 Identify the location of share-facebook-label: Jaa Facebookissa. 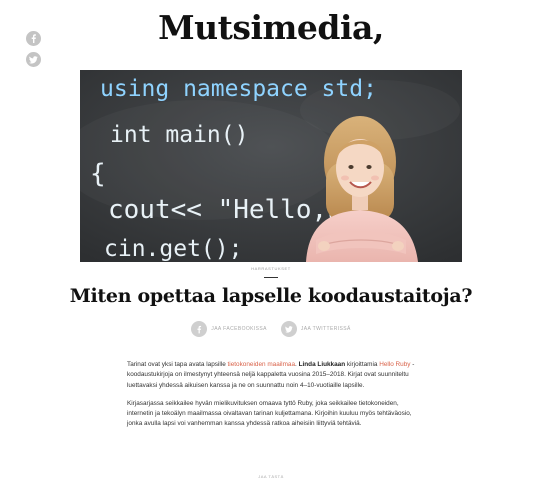
(239, 329).